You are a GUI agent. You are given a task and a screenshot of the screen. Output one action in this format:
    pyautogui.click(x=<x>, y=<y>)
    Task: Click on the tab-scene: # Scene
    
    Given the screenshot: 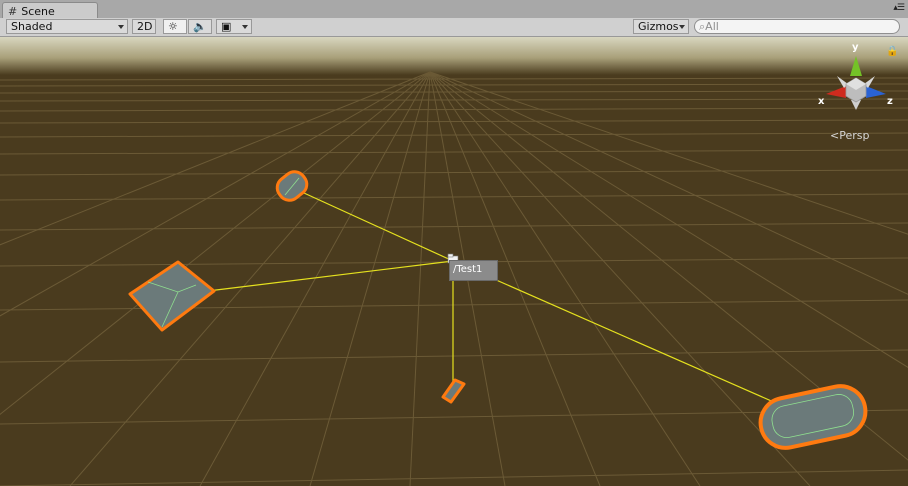 What is the action you would take?
    pyautogui.click(x=50, y=10)
    